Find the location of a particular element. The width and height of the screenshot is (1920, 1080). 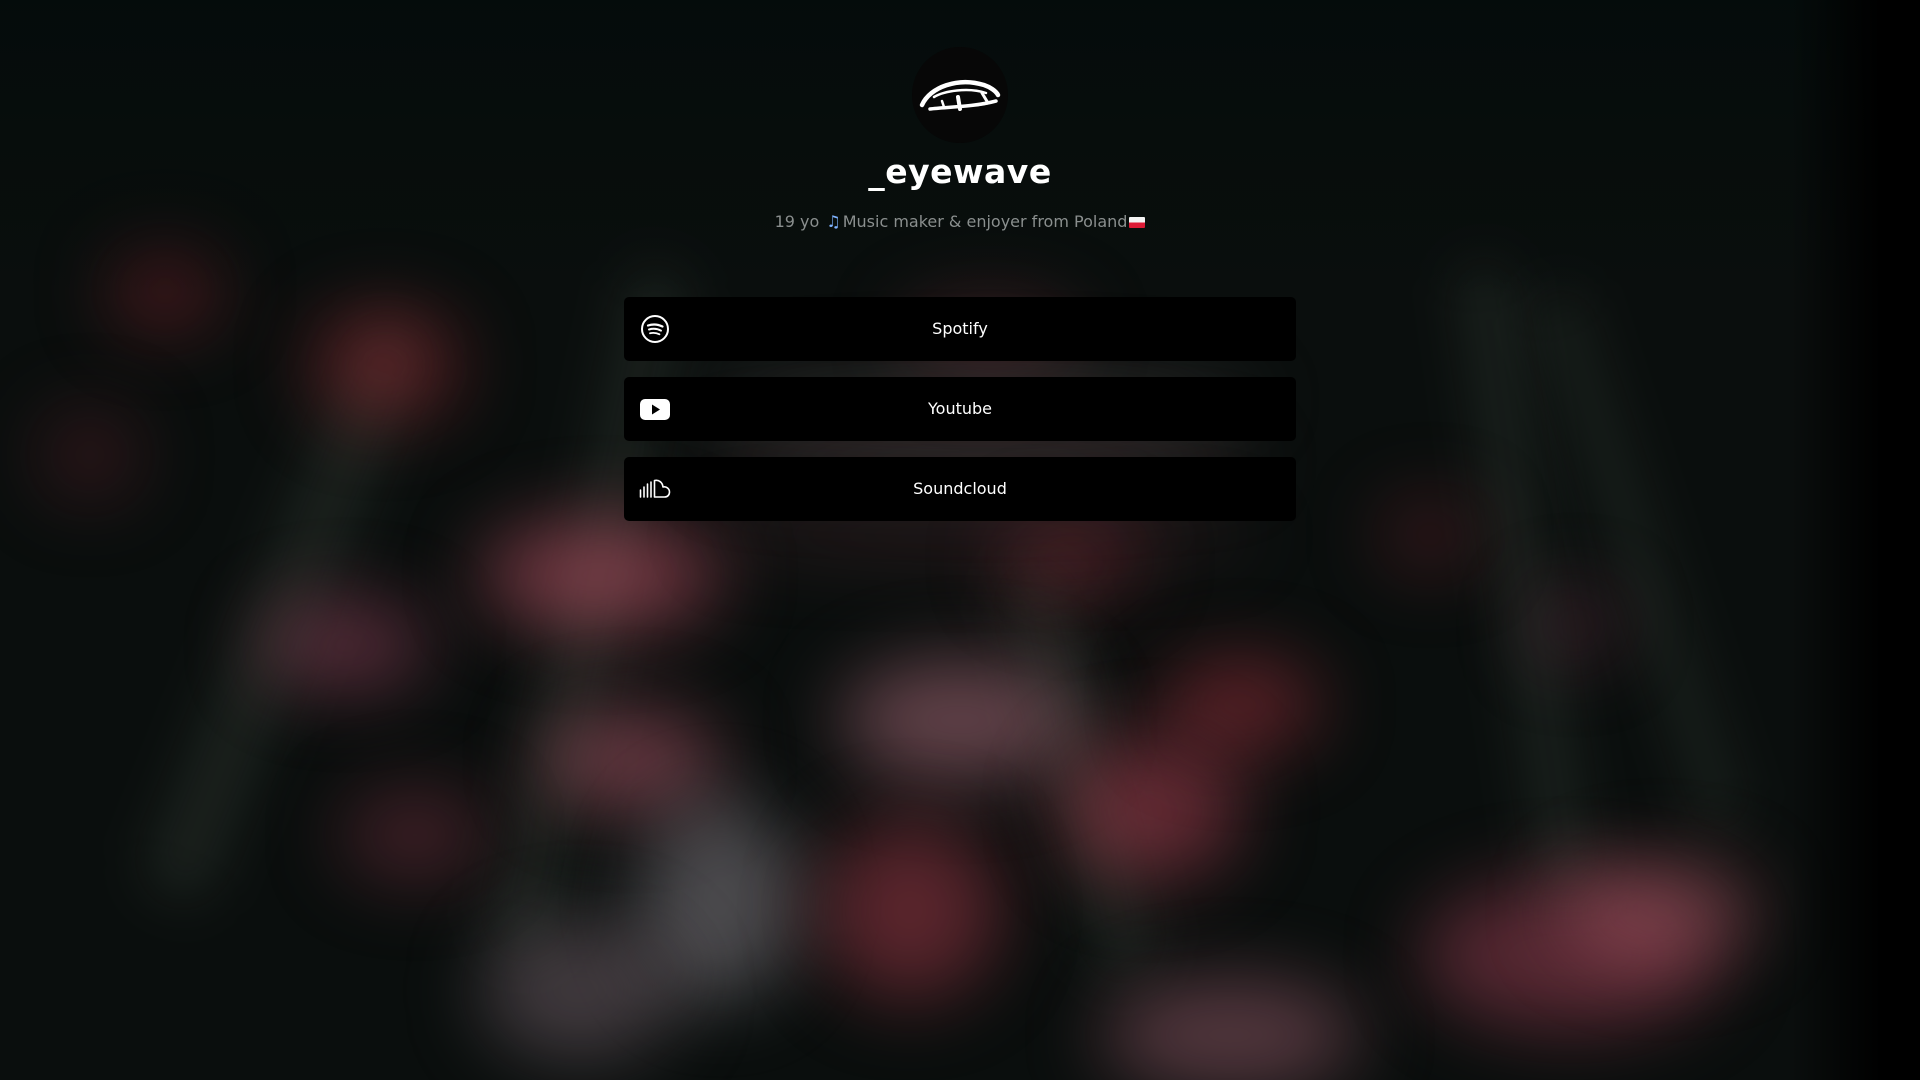

avatar is located at coordinates (960, 95).